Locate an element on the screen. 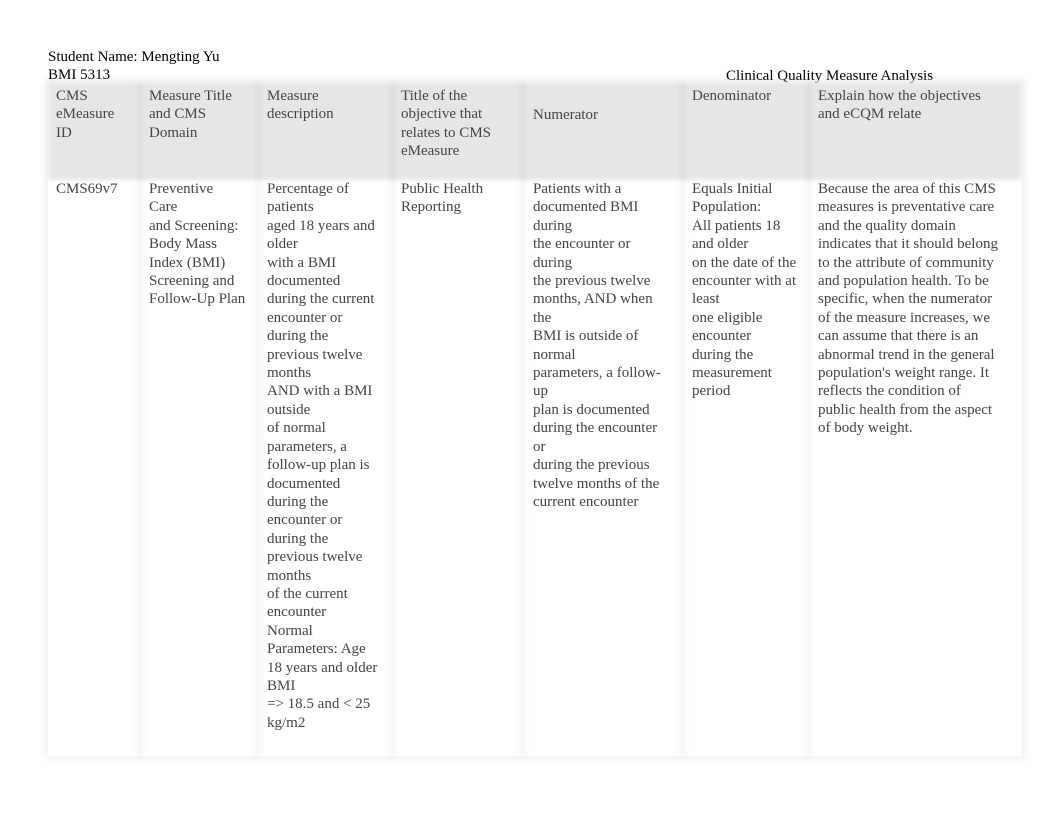 The image size is (1062, 822). header-denominator: Denominator is located at coordinates (732, 96).